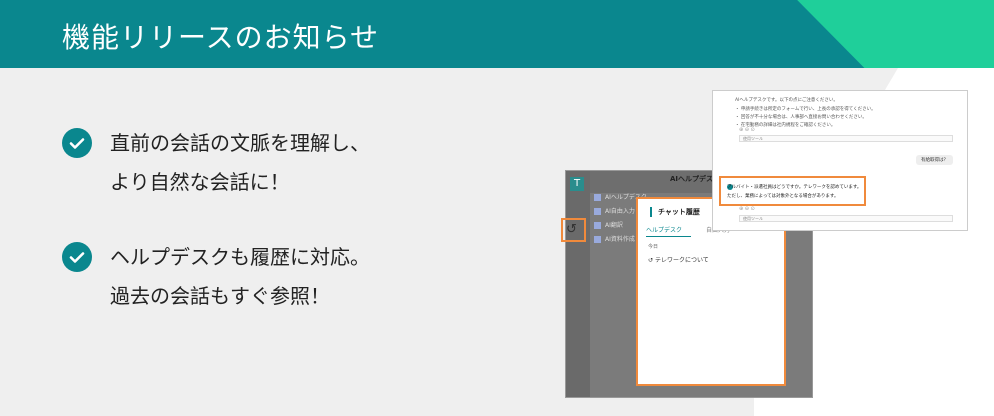  What do you see at coordinates (240, 277) in the screenshot?
I see `feature-text: ヘルプデスクも履歴に対応。 過去の会話もすぐ参照！` at bounding box center [240, 277].